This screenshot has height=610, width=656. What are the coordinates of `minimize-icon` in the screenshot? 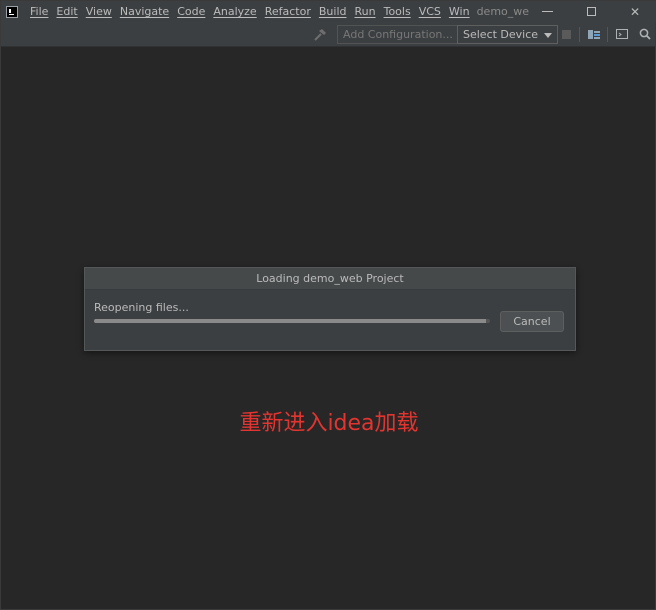 It's located at (547, 11).